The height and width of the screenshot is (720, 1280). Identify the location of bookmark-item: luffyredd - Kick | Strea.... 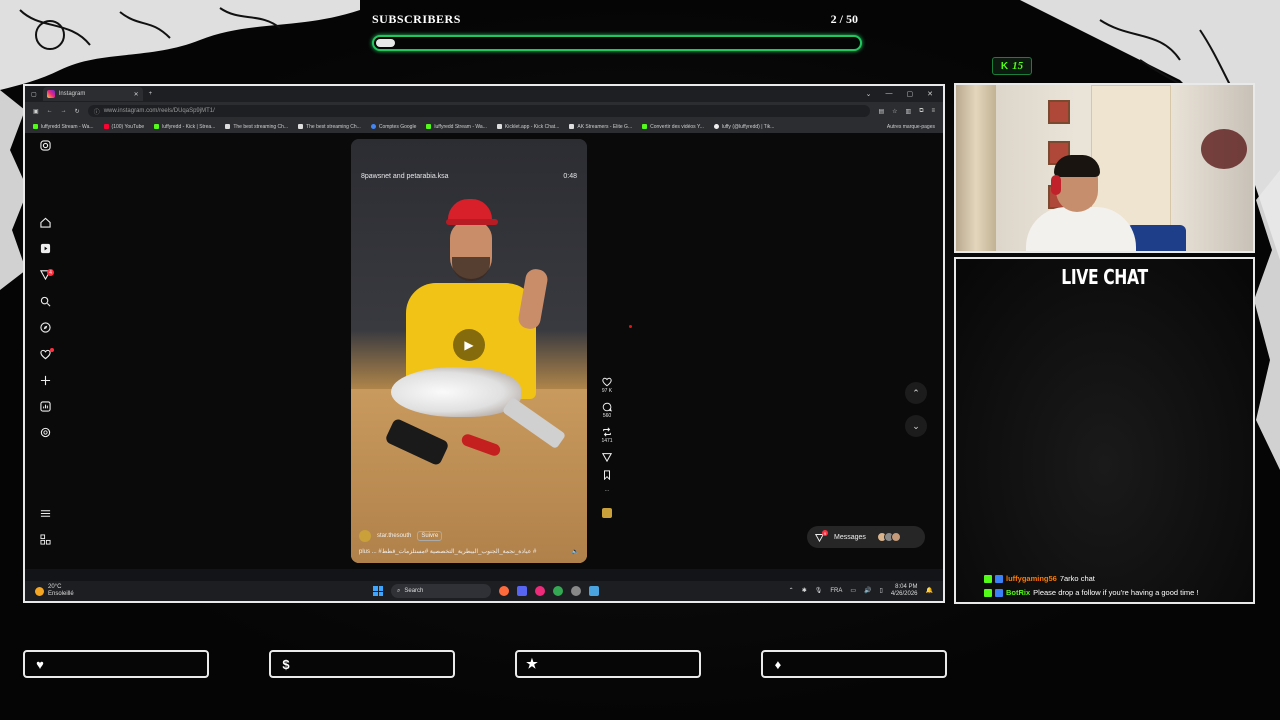
(184, 127).